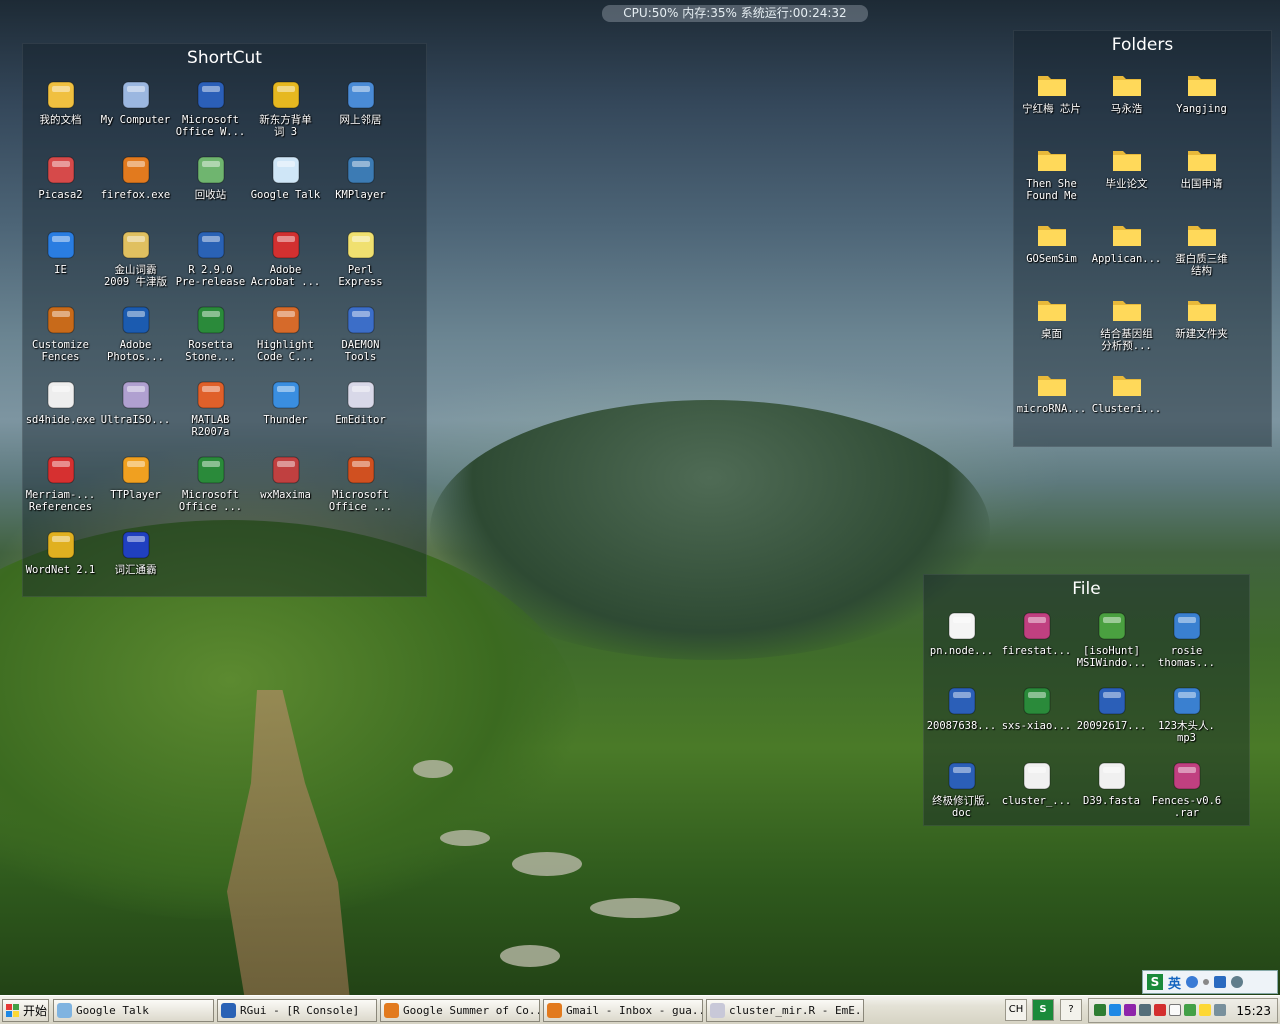 This screenshot has width=1280, height=1024. Describe the element at coordinates (135, 563) in the screenshot. I see `shortcut-item: 词汇通霸` at that location.